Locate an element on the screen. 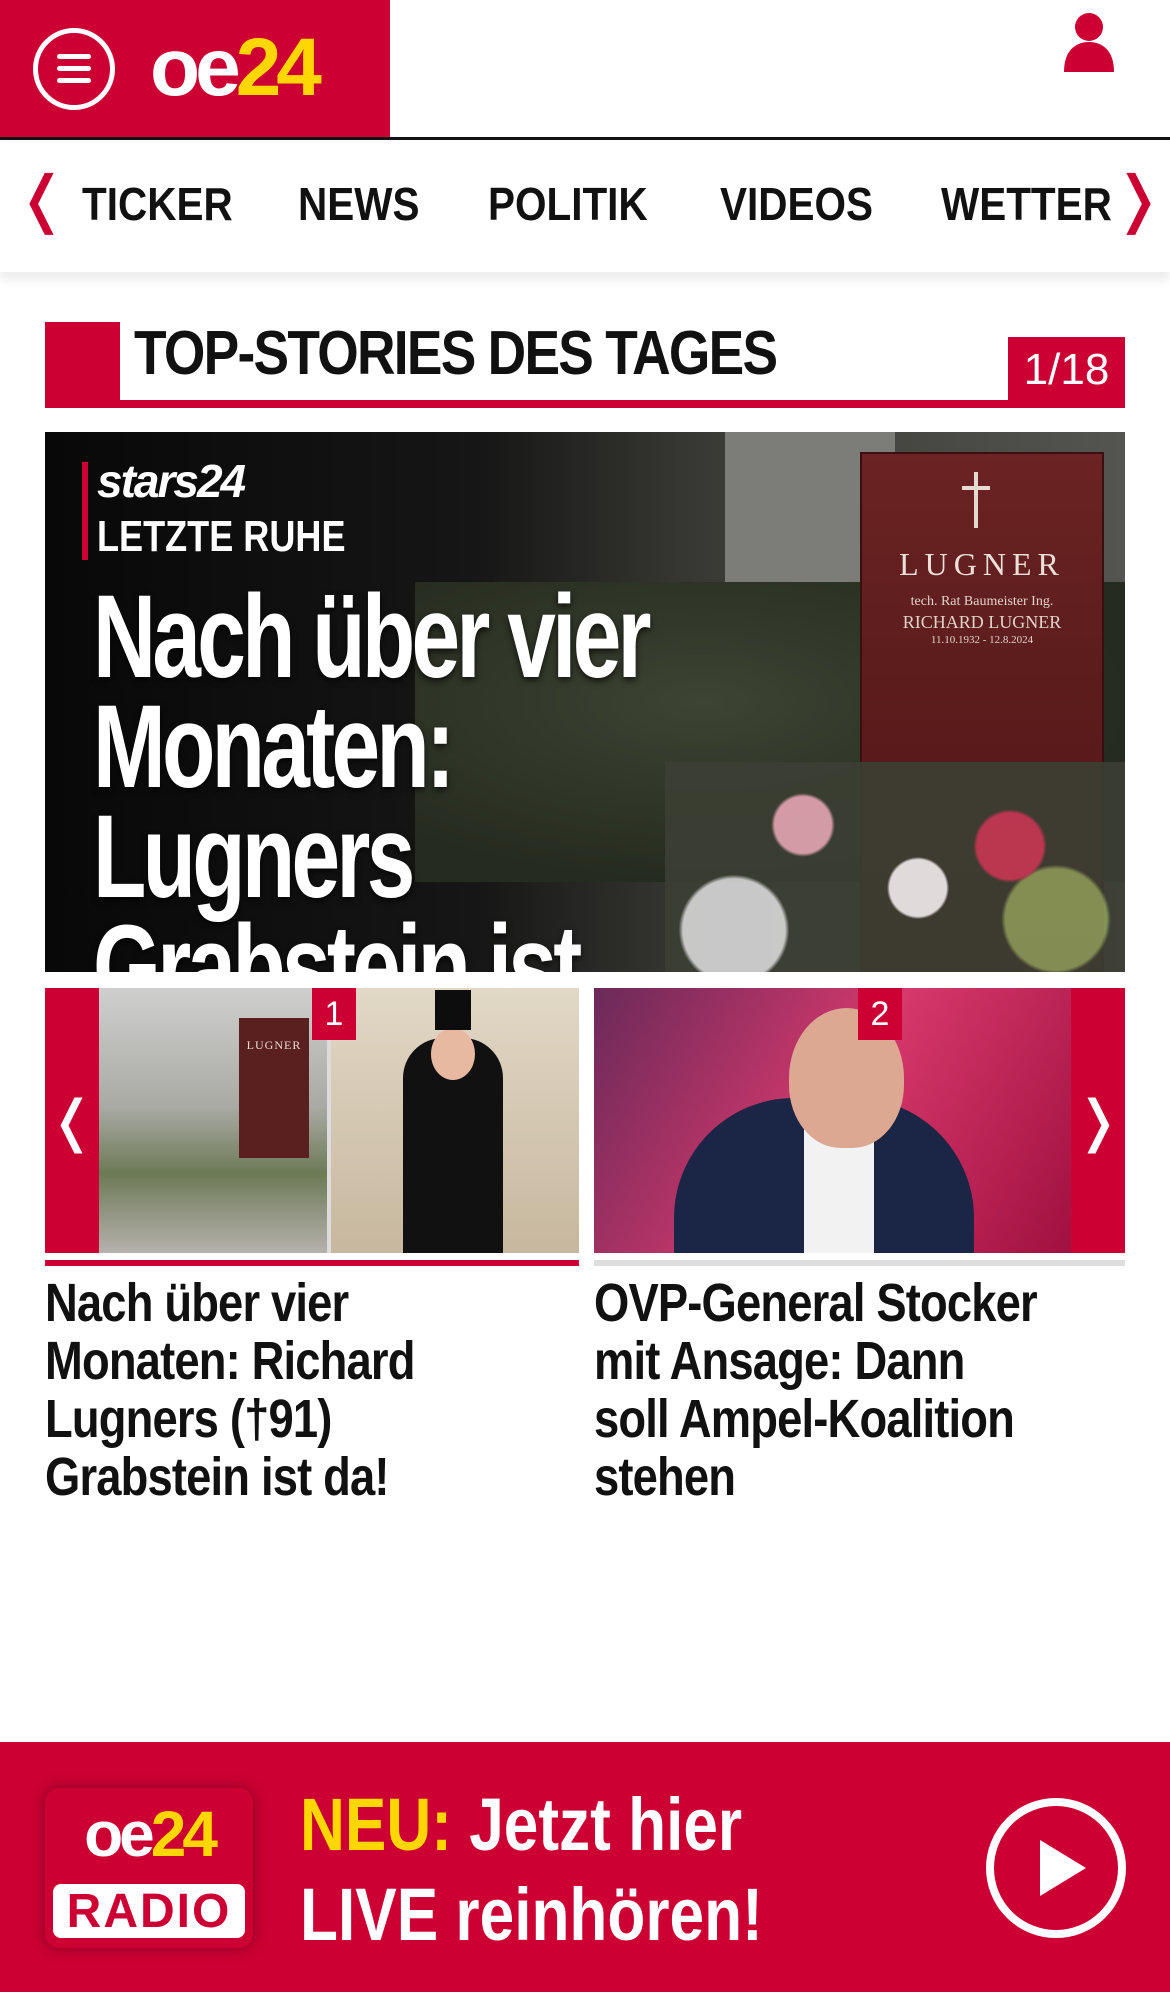 This screenshot has height=1992, width=1170. carousel-next-icon: ❭ is located at coordinates (1098, 1120).